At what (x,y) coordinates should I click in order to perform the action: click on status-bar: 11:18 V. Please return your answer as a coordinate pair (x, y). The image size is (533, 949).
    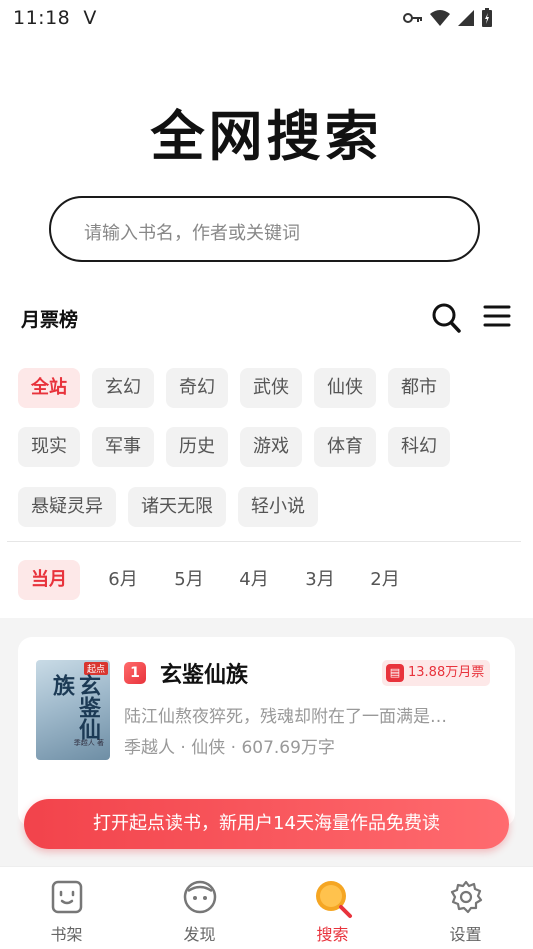
    Looking at the image, I should click on (266, 18).